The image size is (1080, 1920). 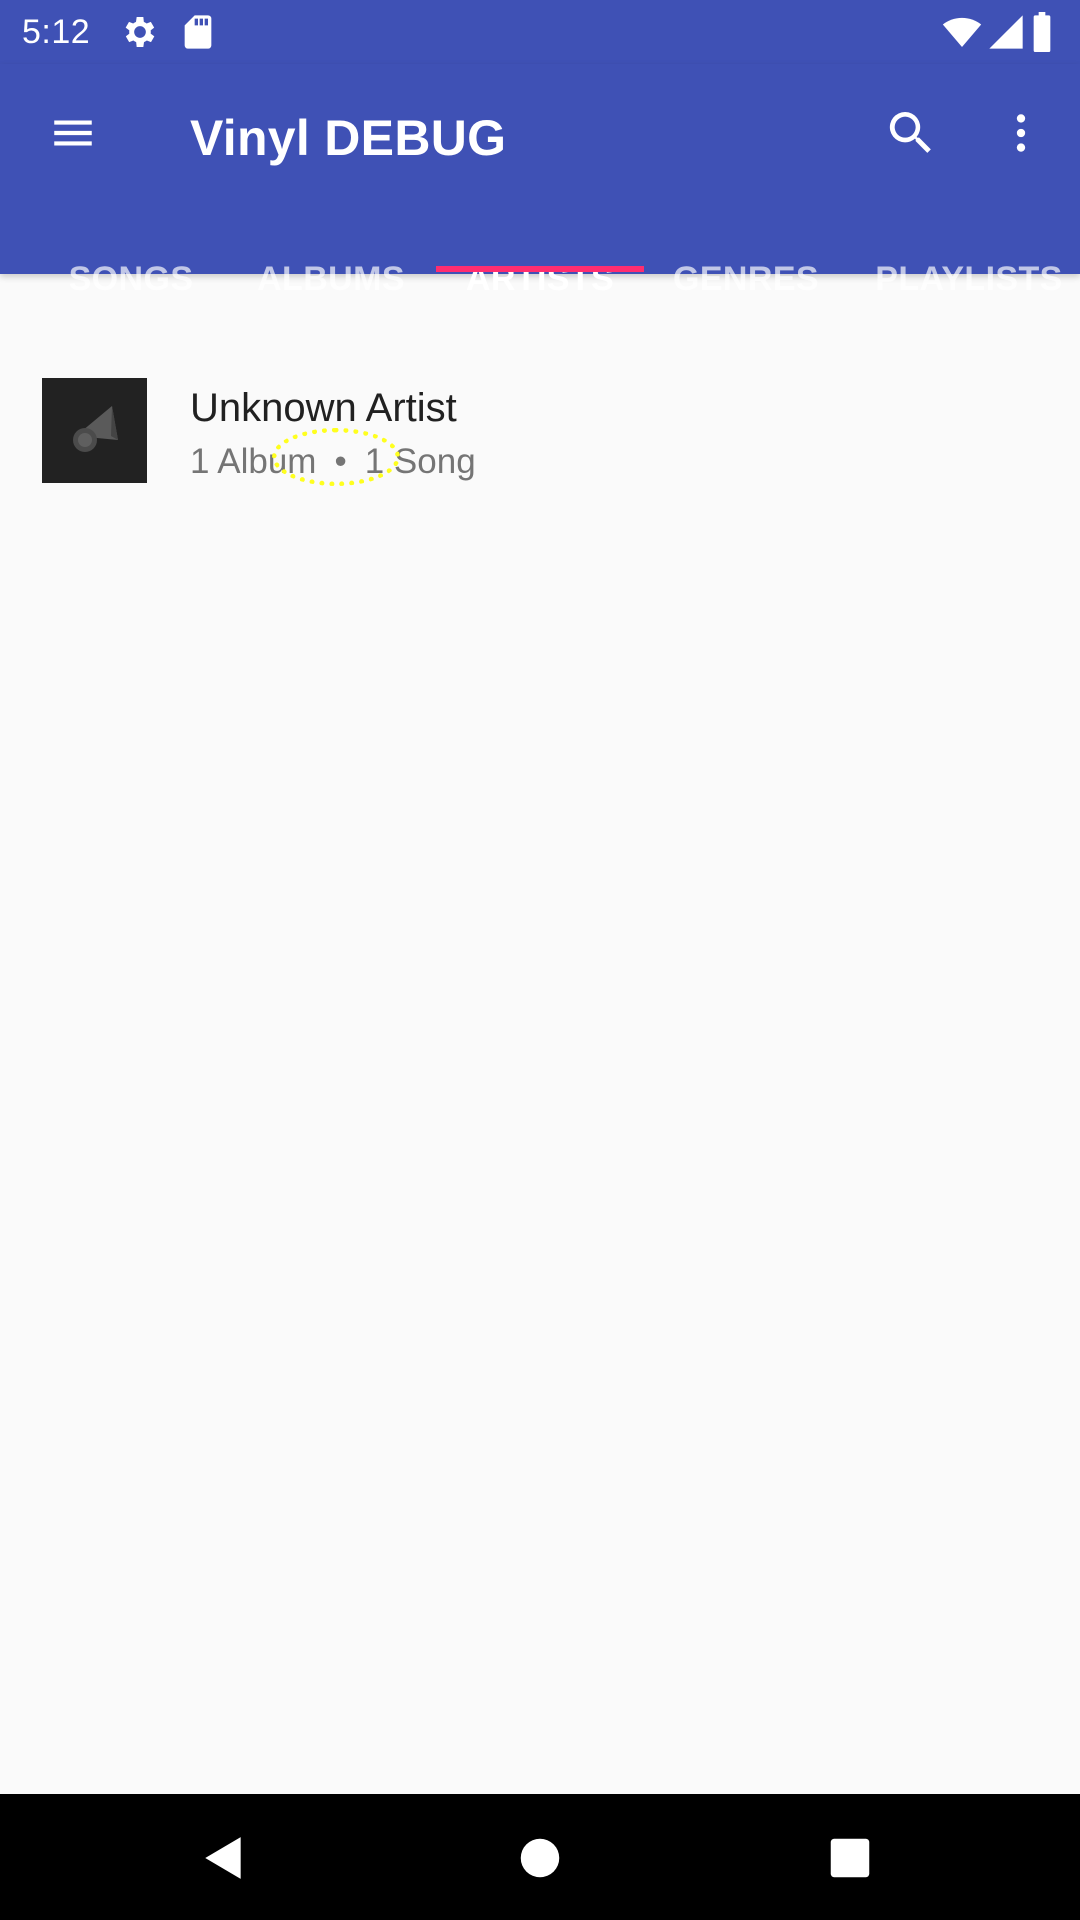 What do you see at coordinates (56, 32) in the screenshot?
I see `status-time: 5:12` at bounding box center [56, 32].